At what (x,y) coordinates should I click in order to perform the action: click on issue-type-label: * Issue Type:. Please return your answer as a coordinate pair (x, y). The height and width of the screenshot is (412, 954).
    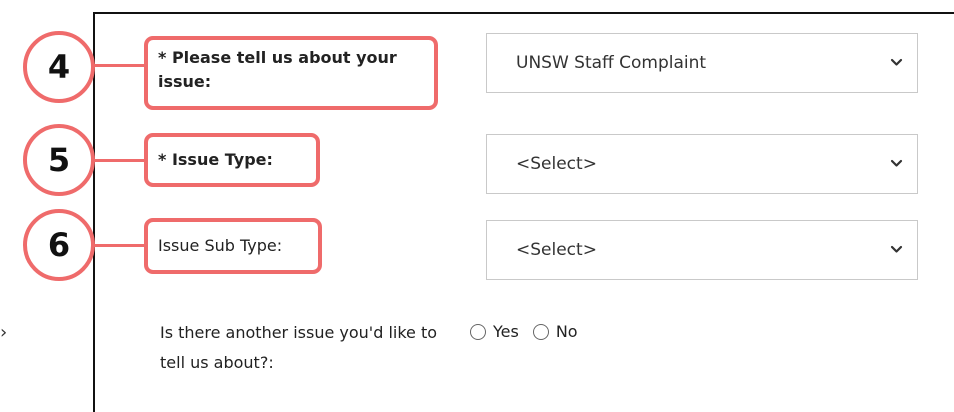
    Looking at the image, I should click on (232, 160).